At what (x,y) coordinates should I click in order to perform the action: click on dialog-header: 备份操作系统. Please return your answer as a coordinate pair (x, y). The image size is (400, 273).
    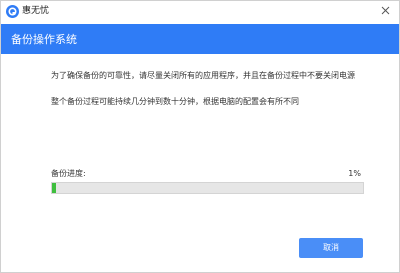
    Looking at the image, I should click on (200, 39).